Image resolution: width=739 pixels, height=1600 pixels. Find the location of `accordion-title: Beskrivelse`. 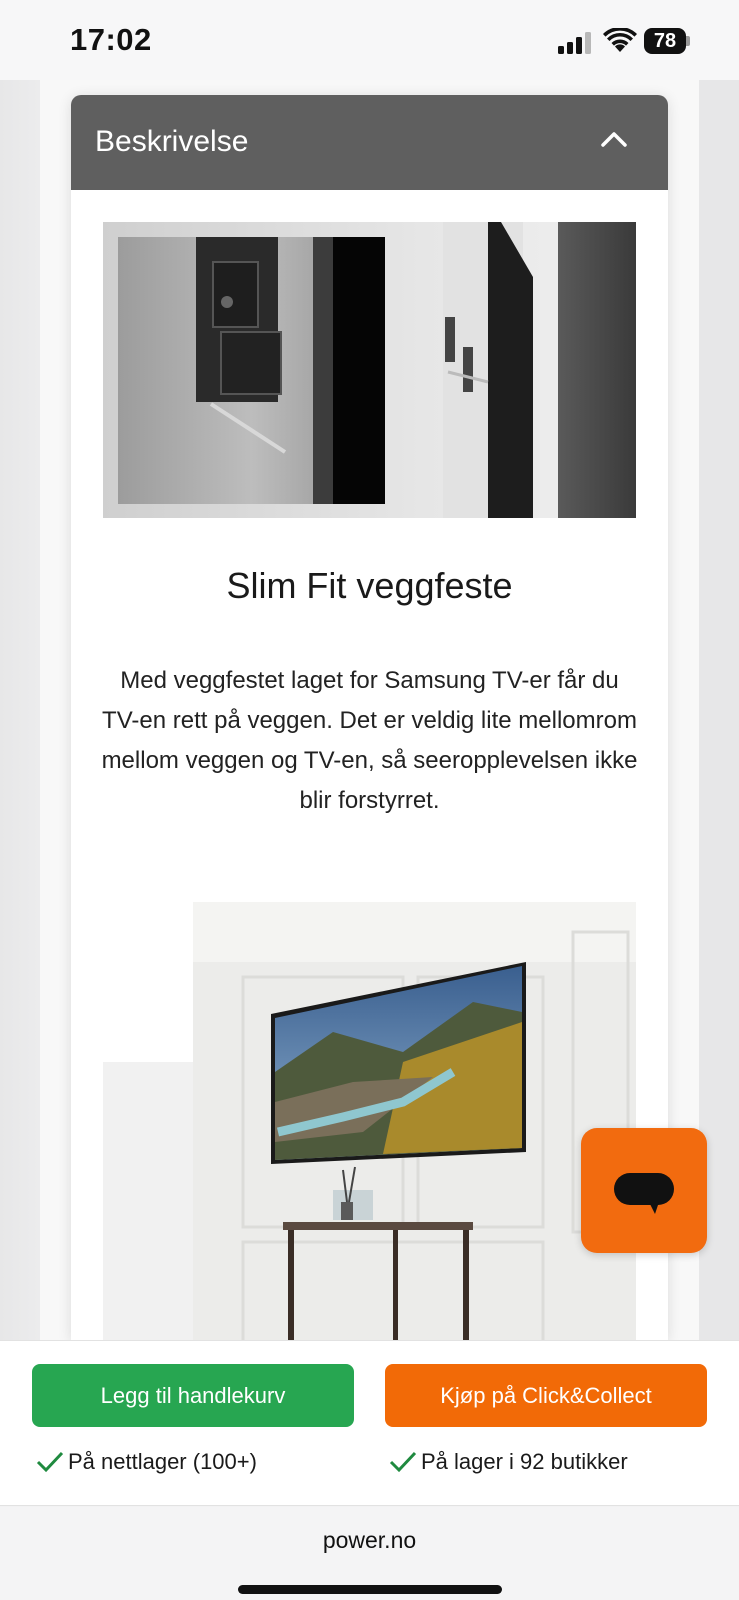

accordion-title: Beskrivelse is located at coordinates (172, 141).